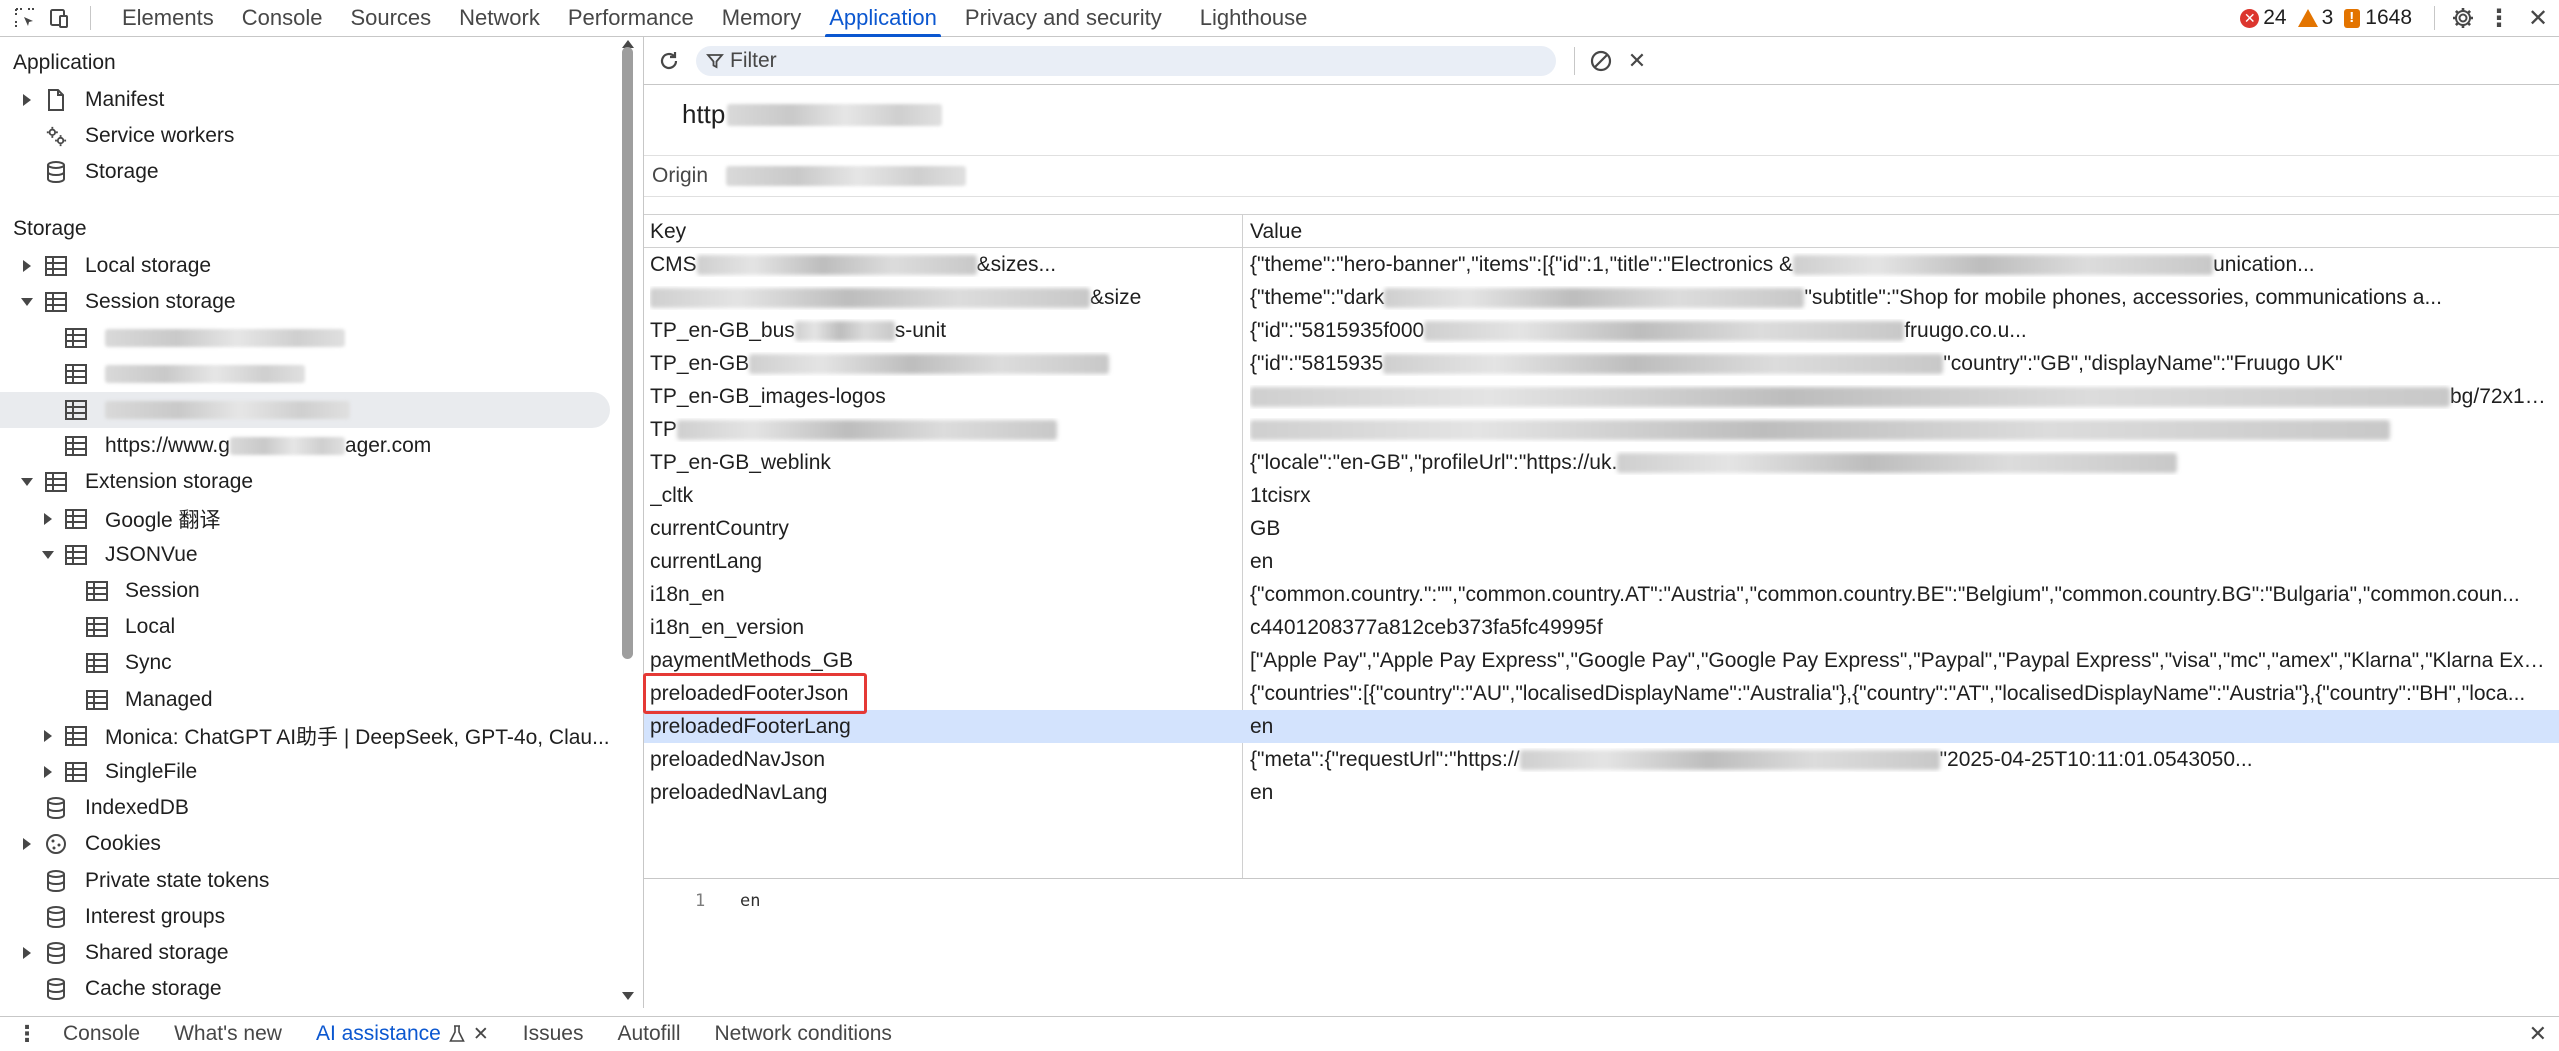 This screenshot has width=2559, height=1051. I want to click on value-cell, so click(1900, 430).